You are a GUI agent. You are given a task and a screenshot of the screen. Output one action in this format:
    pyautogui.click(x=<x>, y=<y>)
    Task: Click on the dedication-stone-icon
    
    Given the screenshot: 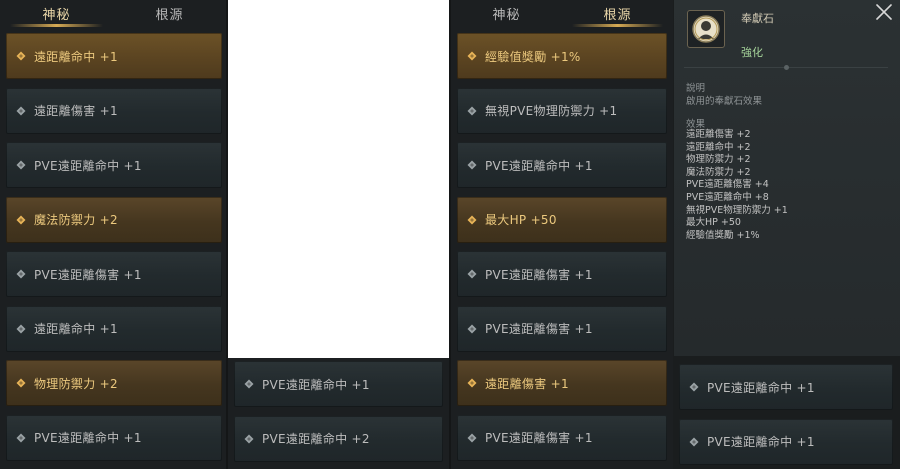 What is the action you would take?
    pyautogui.click(x=706, y=29)
    